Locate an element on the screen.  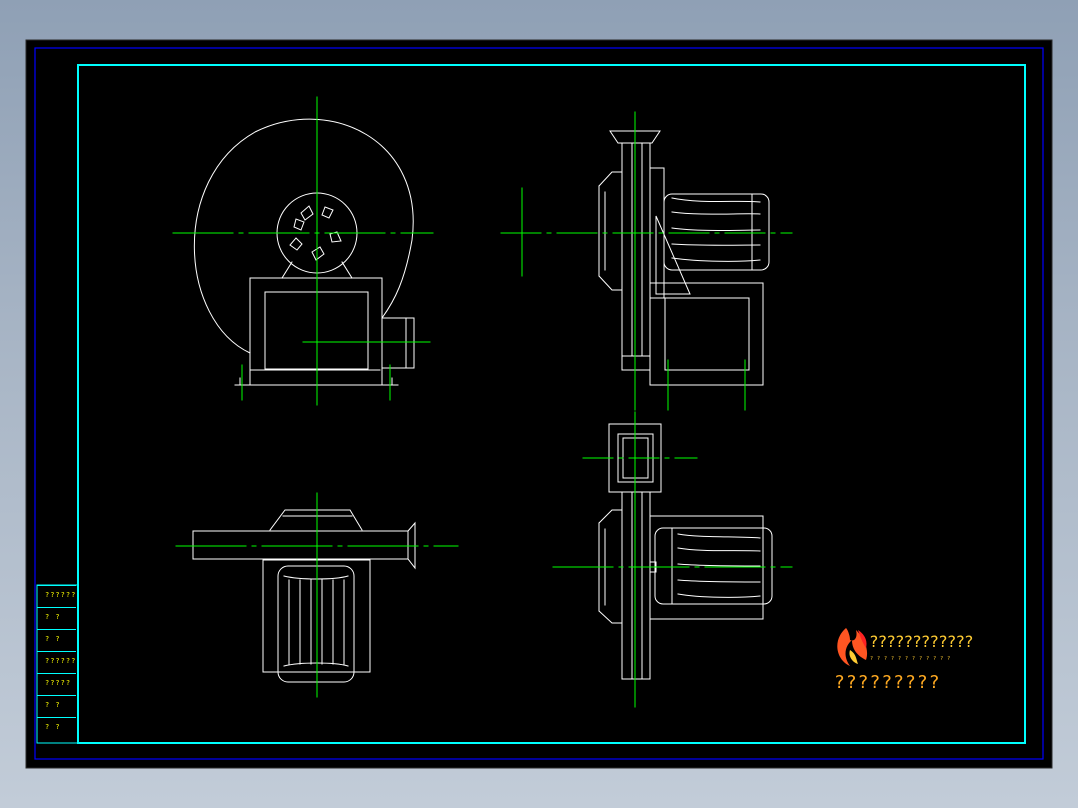
logo-subtitle: ???????????? is located at coordinates (912, 659).